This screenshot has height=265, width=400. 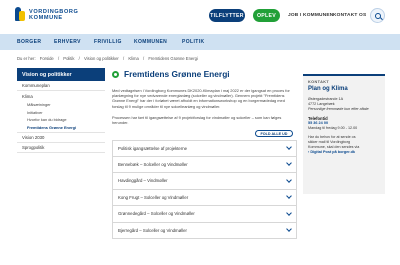 What do you see at coordinates (61, 113) in the screenshot?
I see `sidebar-subitem-initiativer: Initiativer` at bounding box center [61, 113].